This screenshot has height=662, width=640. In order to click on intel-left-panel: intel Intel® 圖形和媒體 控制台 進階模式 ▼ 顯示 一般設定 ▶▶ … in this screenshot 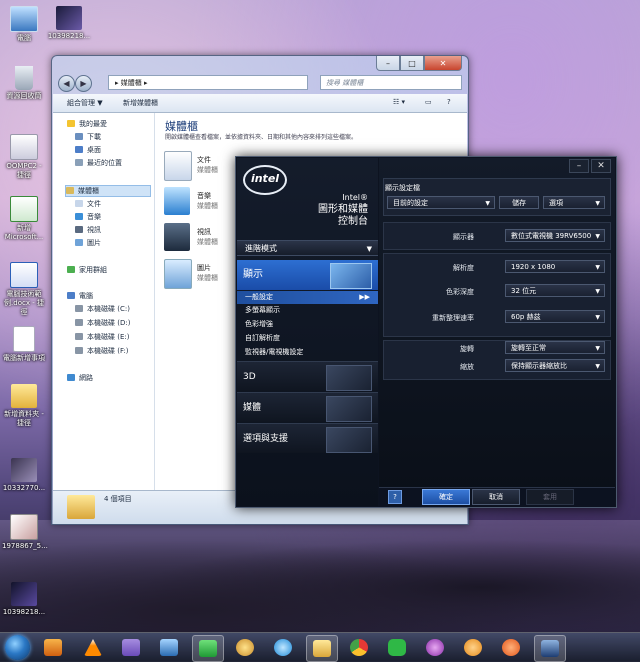, I will do `click(307, 332)`.